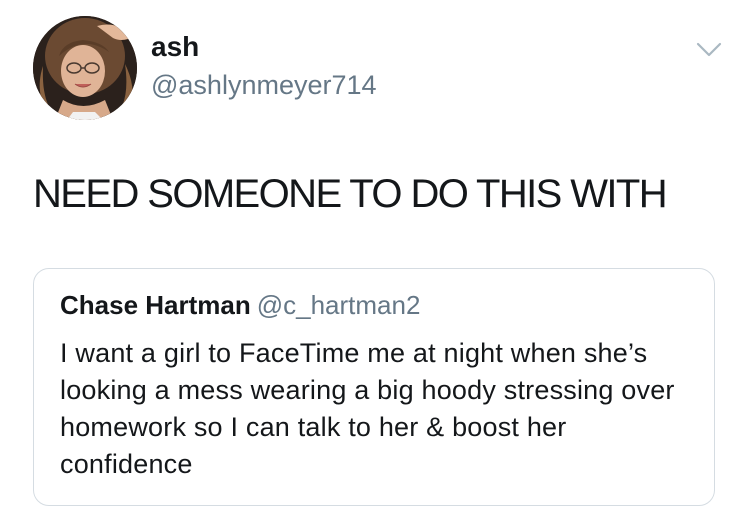 The width and height of the screenshot is (750, 520). I want to click on chevron-down-icon, so click(709, 49).